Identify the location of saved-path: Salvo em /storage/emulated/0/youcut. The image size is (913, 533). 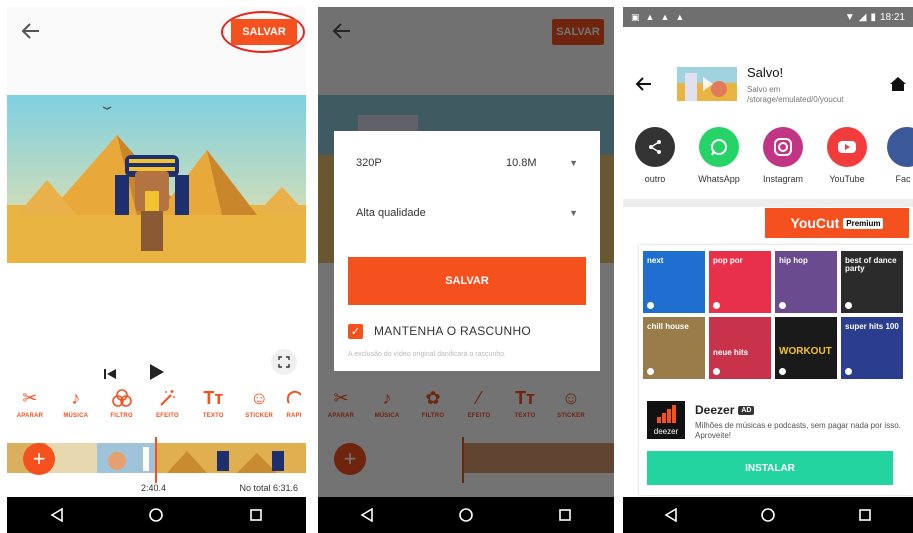
(795, 94).